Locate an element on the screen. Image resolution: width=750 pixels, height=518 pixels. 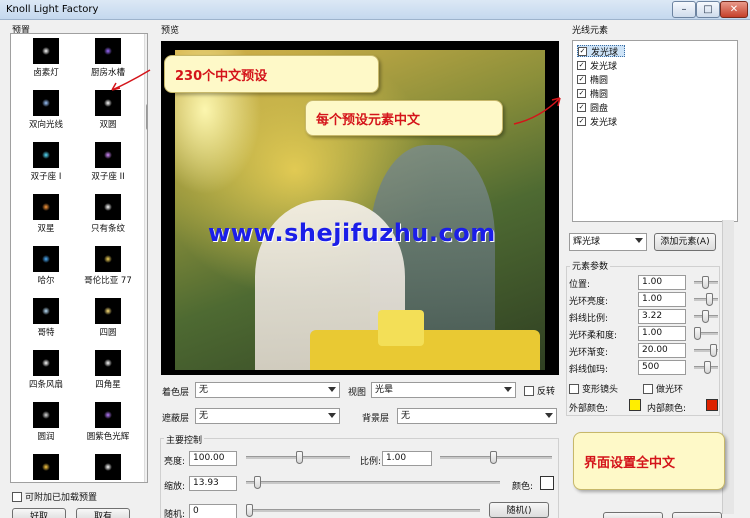
color-swatch is located at coordinates (547, 483).